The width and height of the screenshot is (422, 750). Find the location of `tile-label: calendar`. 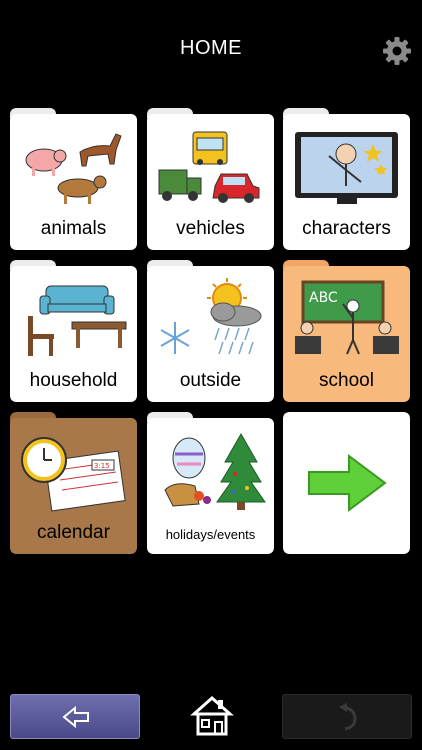

tile-label: calendar is located at coordinates (73, 532).